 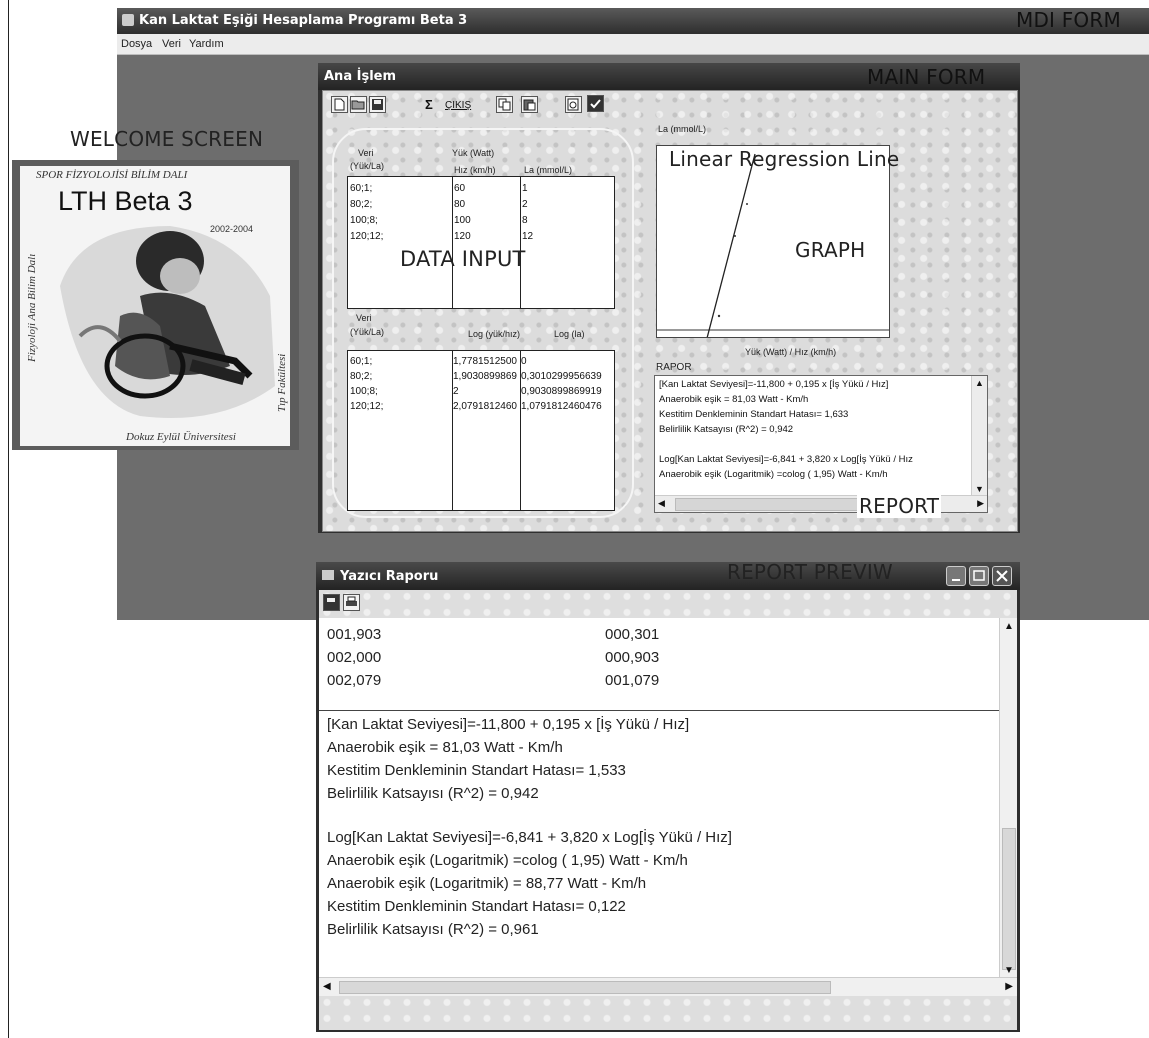 I want to click on paste-icon, so click(x=529, y=105).